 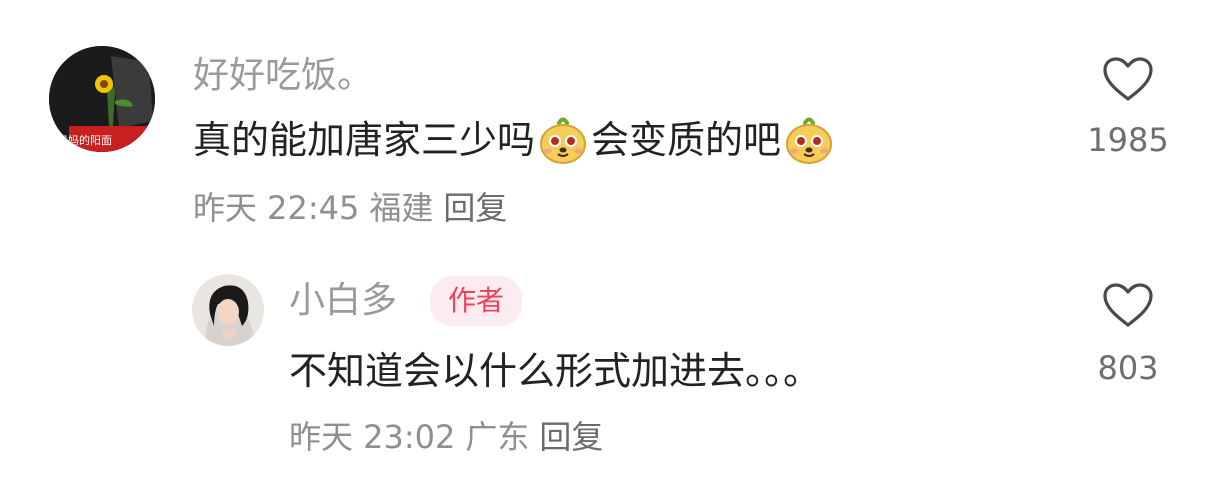 I want to click on user-avatar: 妈妈的阳面, so click(x=102, y=99).